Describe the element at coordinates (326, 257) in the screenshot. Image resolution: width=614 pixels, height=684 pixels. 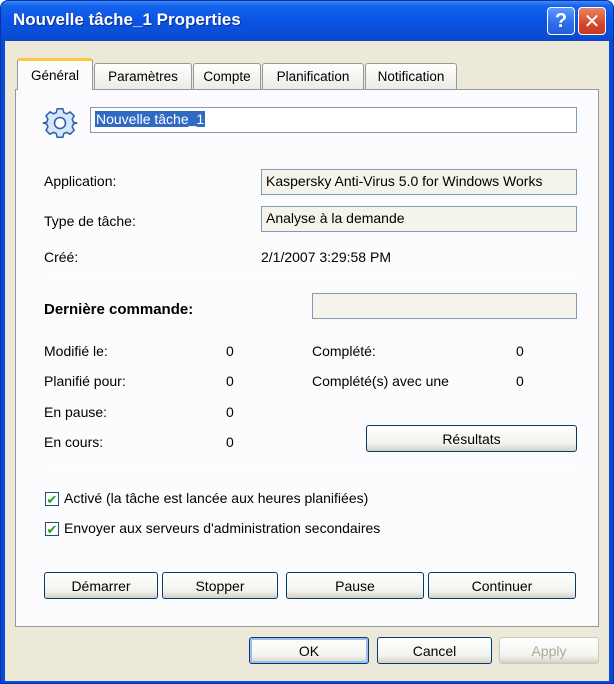
I see `created-value: 2/1/2007 3:29:58 PM` at that location.